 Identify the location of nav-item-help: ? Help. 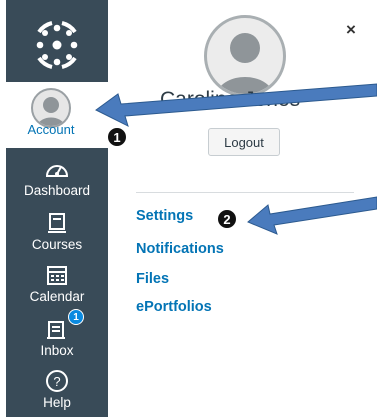
(57, 391).